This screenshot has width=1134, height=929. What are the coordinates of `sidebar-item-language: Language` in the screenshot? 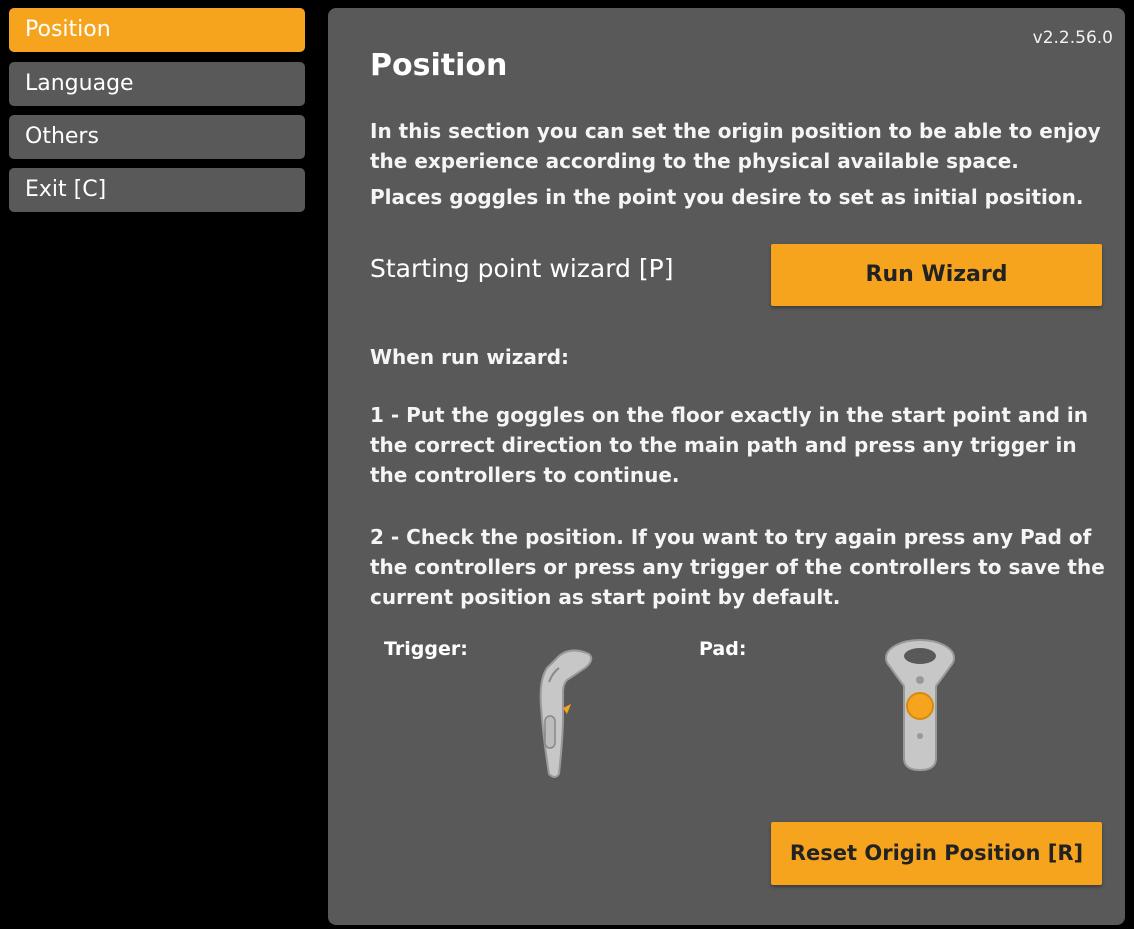 It's located at (157, 84).